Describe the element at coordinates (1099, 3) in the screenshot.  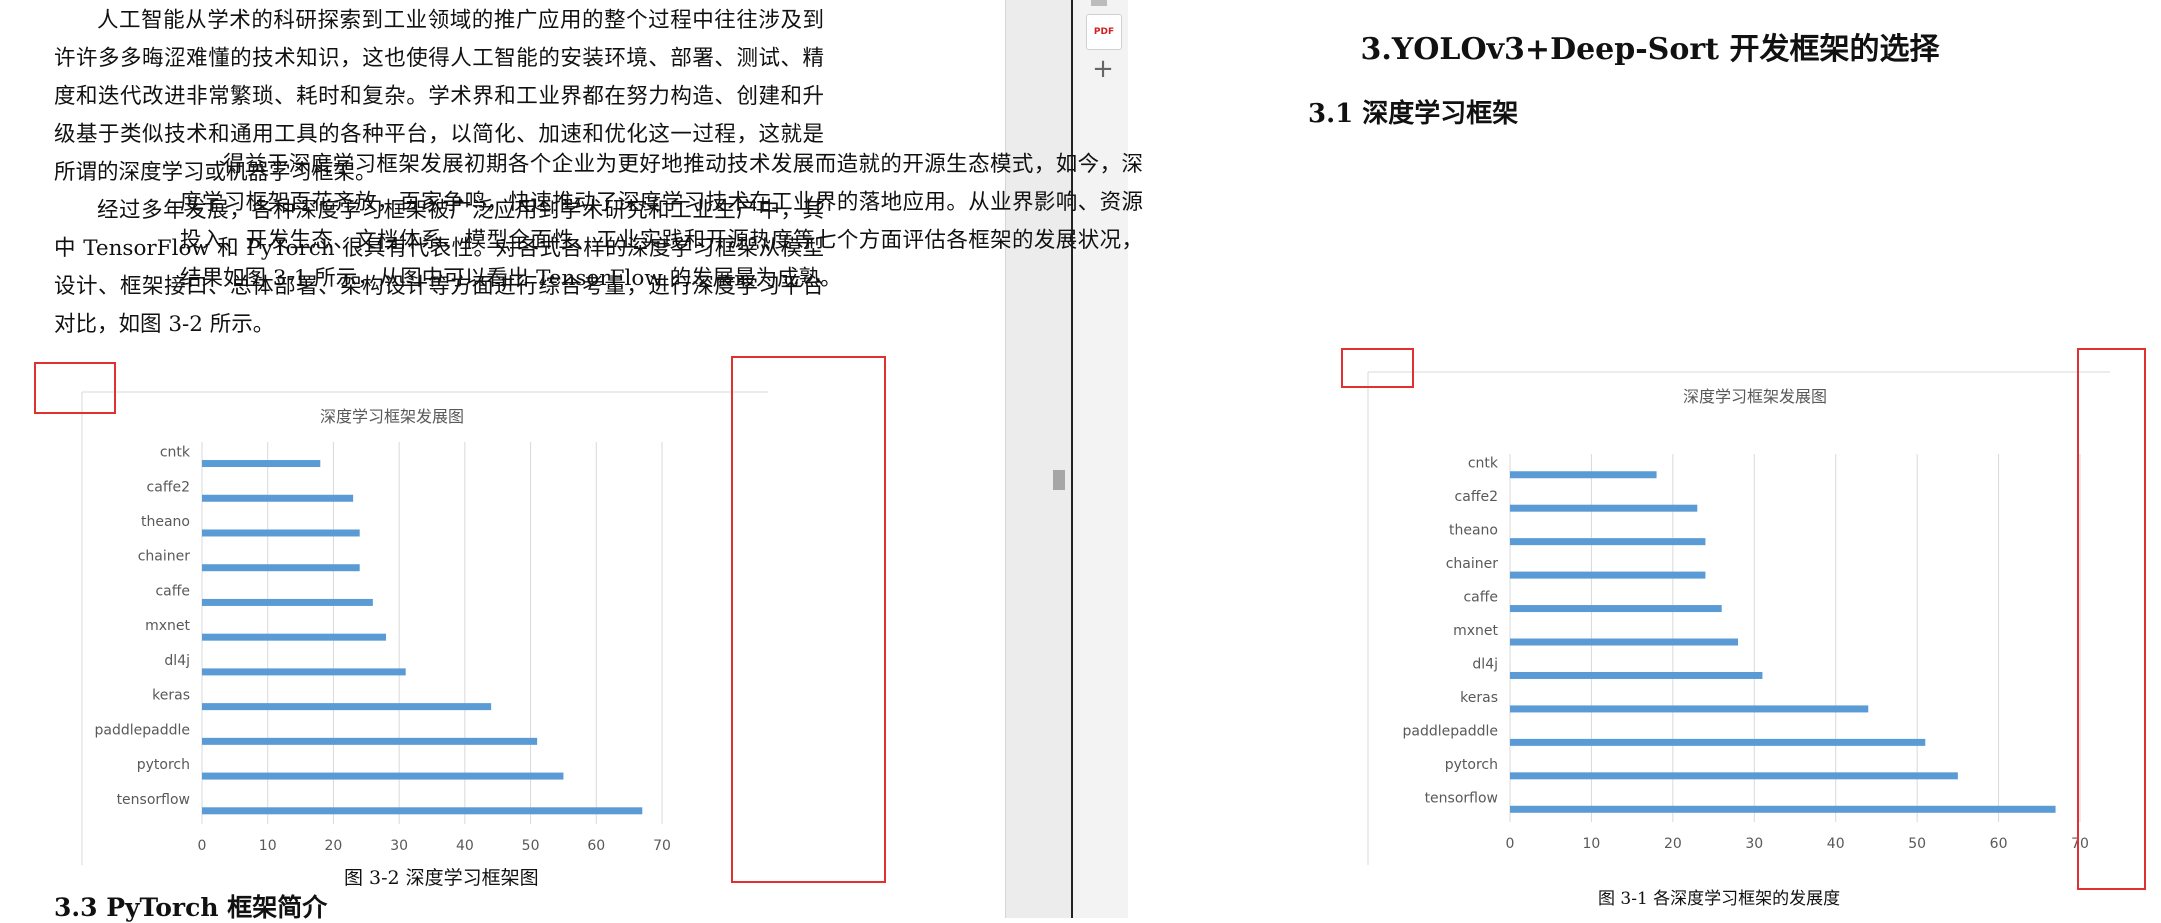
I see `toolbar-top-tab` at that location.